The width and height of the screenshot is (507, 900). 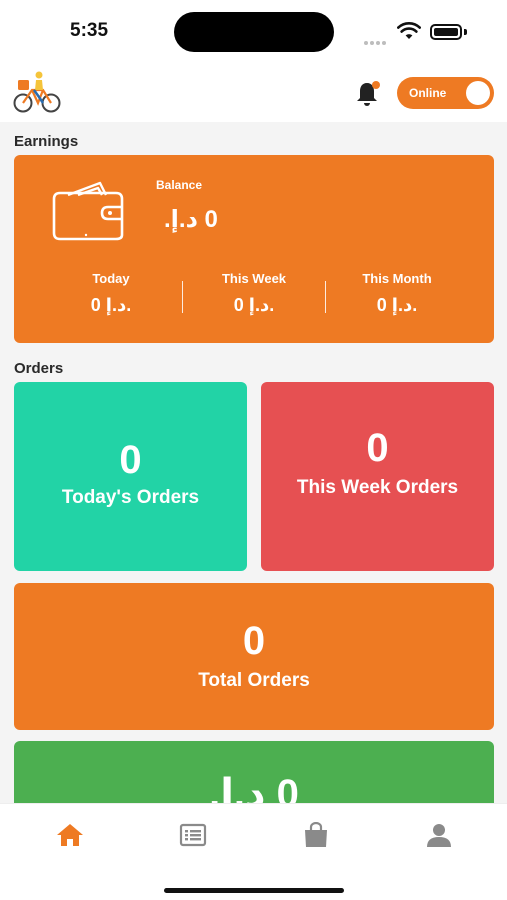 I want to click on home-icon, so click(x=70, y=835).